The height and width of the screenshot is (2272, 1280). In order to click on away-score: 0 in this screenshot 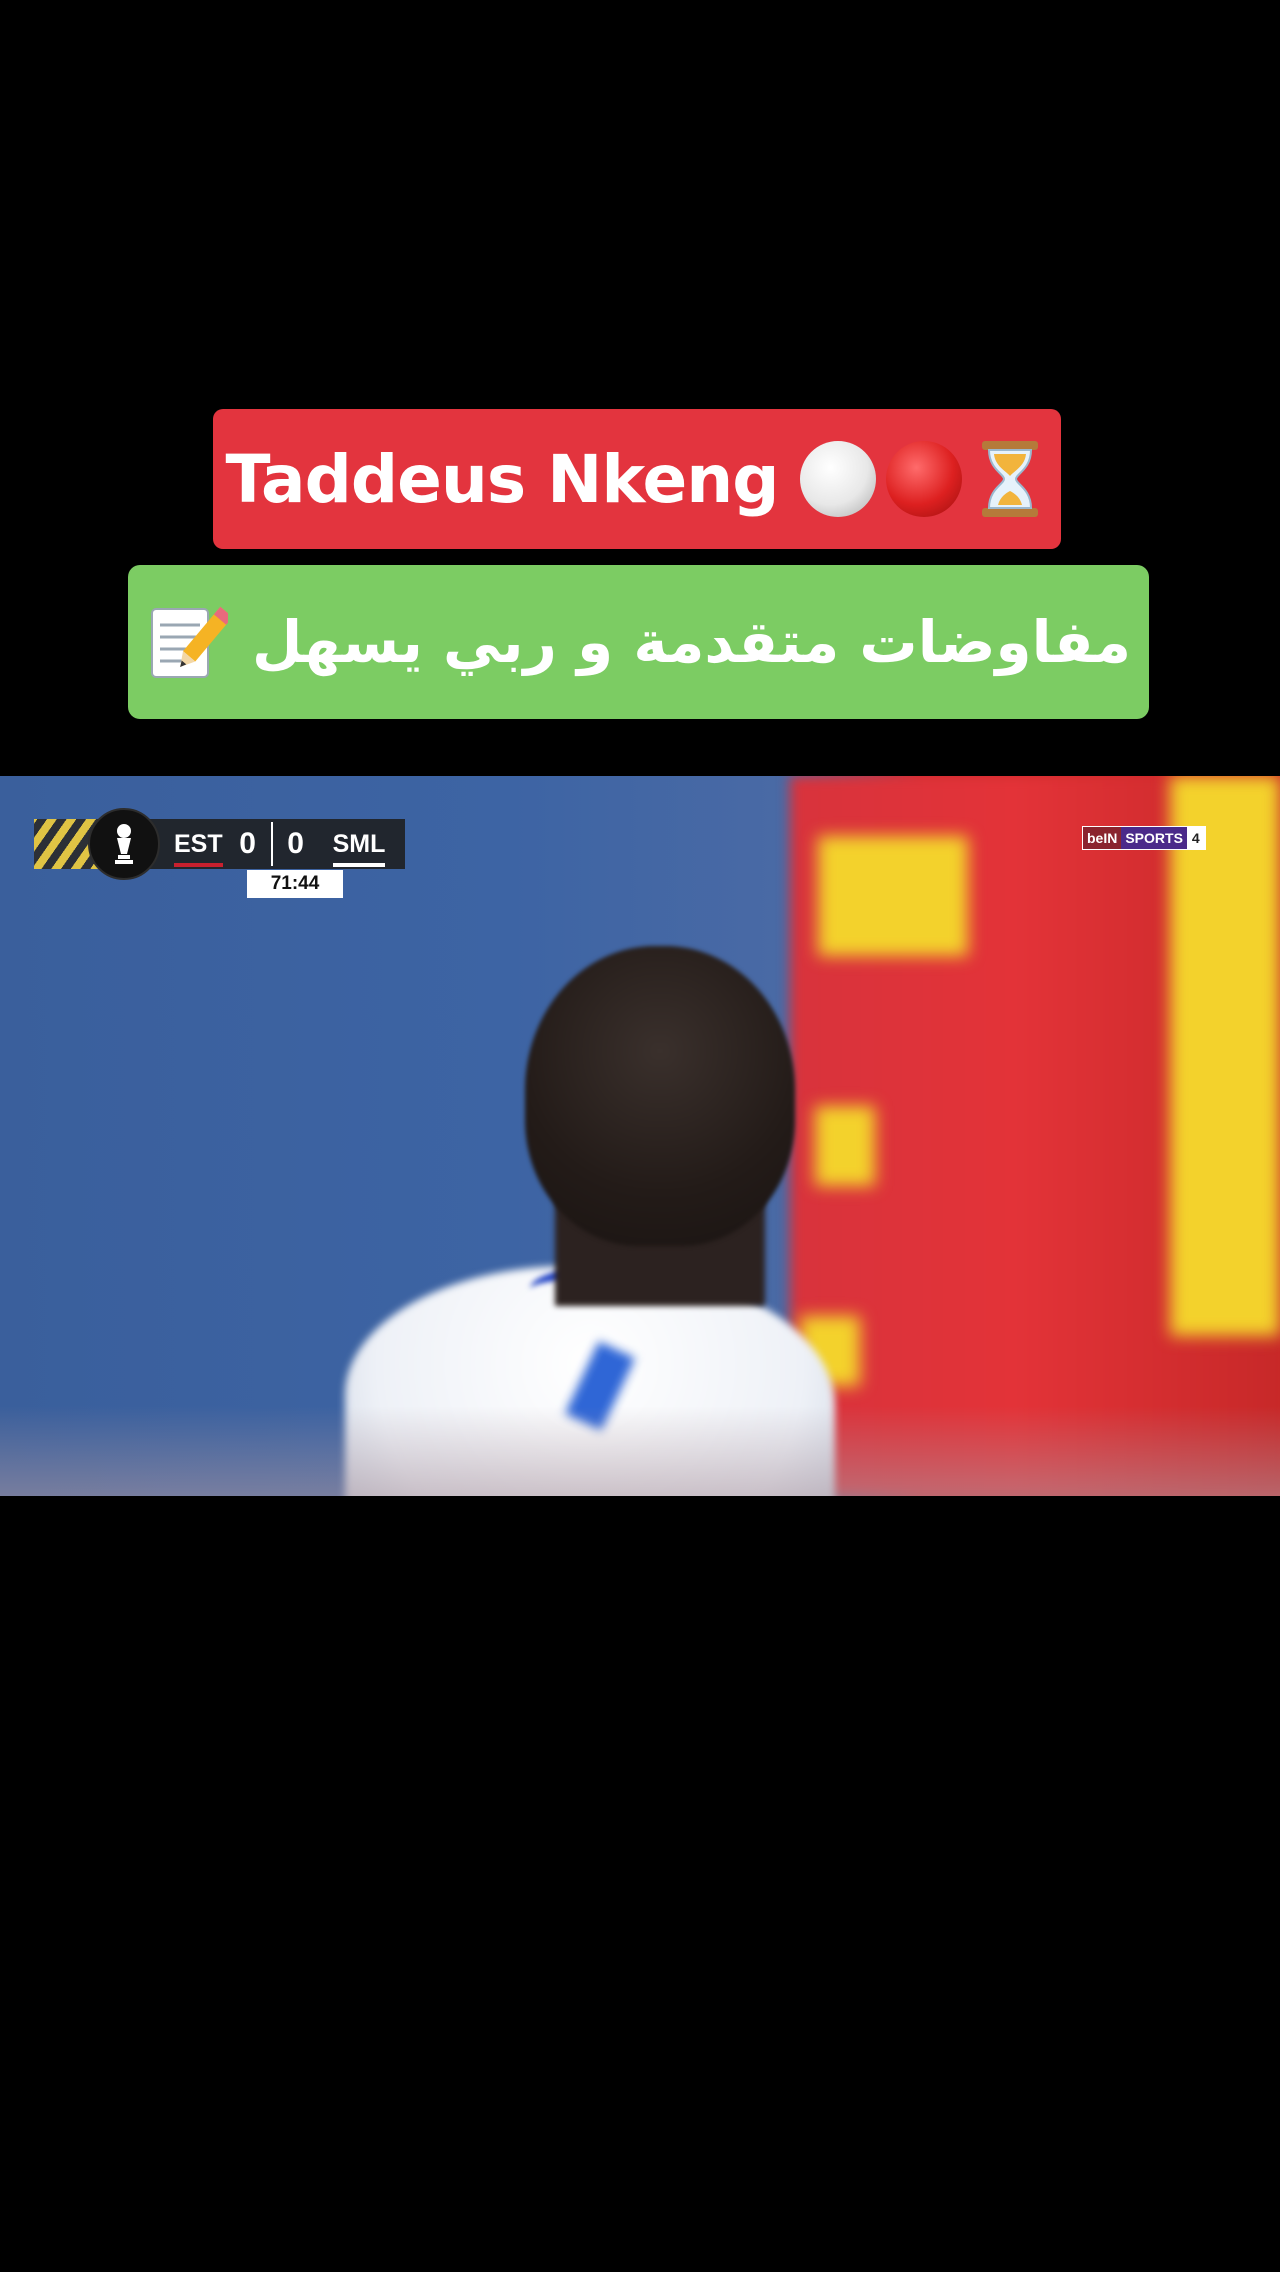, I will do `click(295, 843)`.